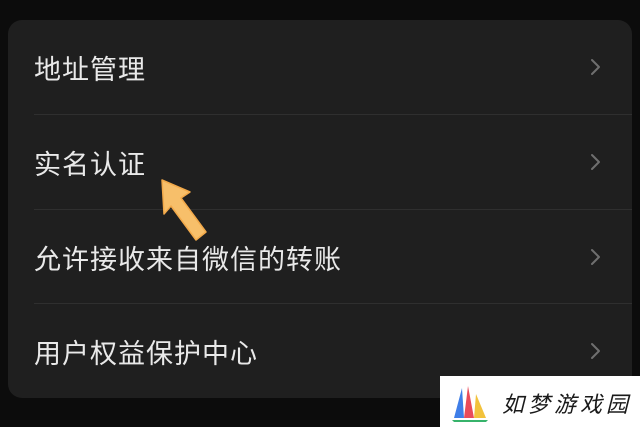 The width and height of the screenshot is (640, 427). What do you see at coordinates (470, 404) in the screenshot?
I see `sail-logo-icon` at bounding box center [470, 404].